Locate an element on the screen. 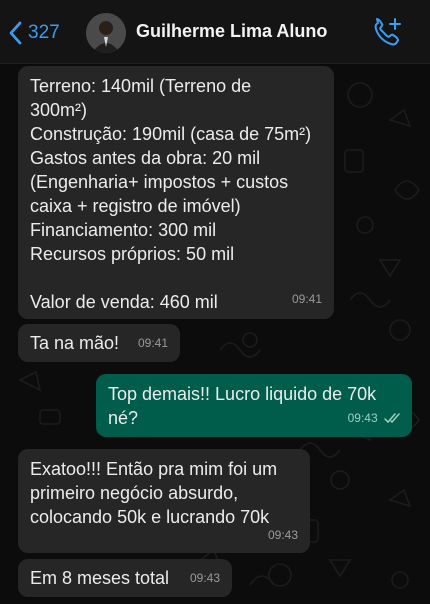  double-check-icon is located at coordinates (392, 418).